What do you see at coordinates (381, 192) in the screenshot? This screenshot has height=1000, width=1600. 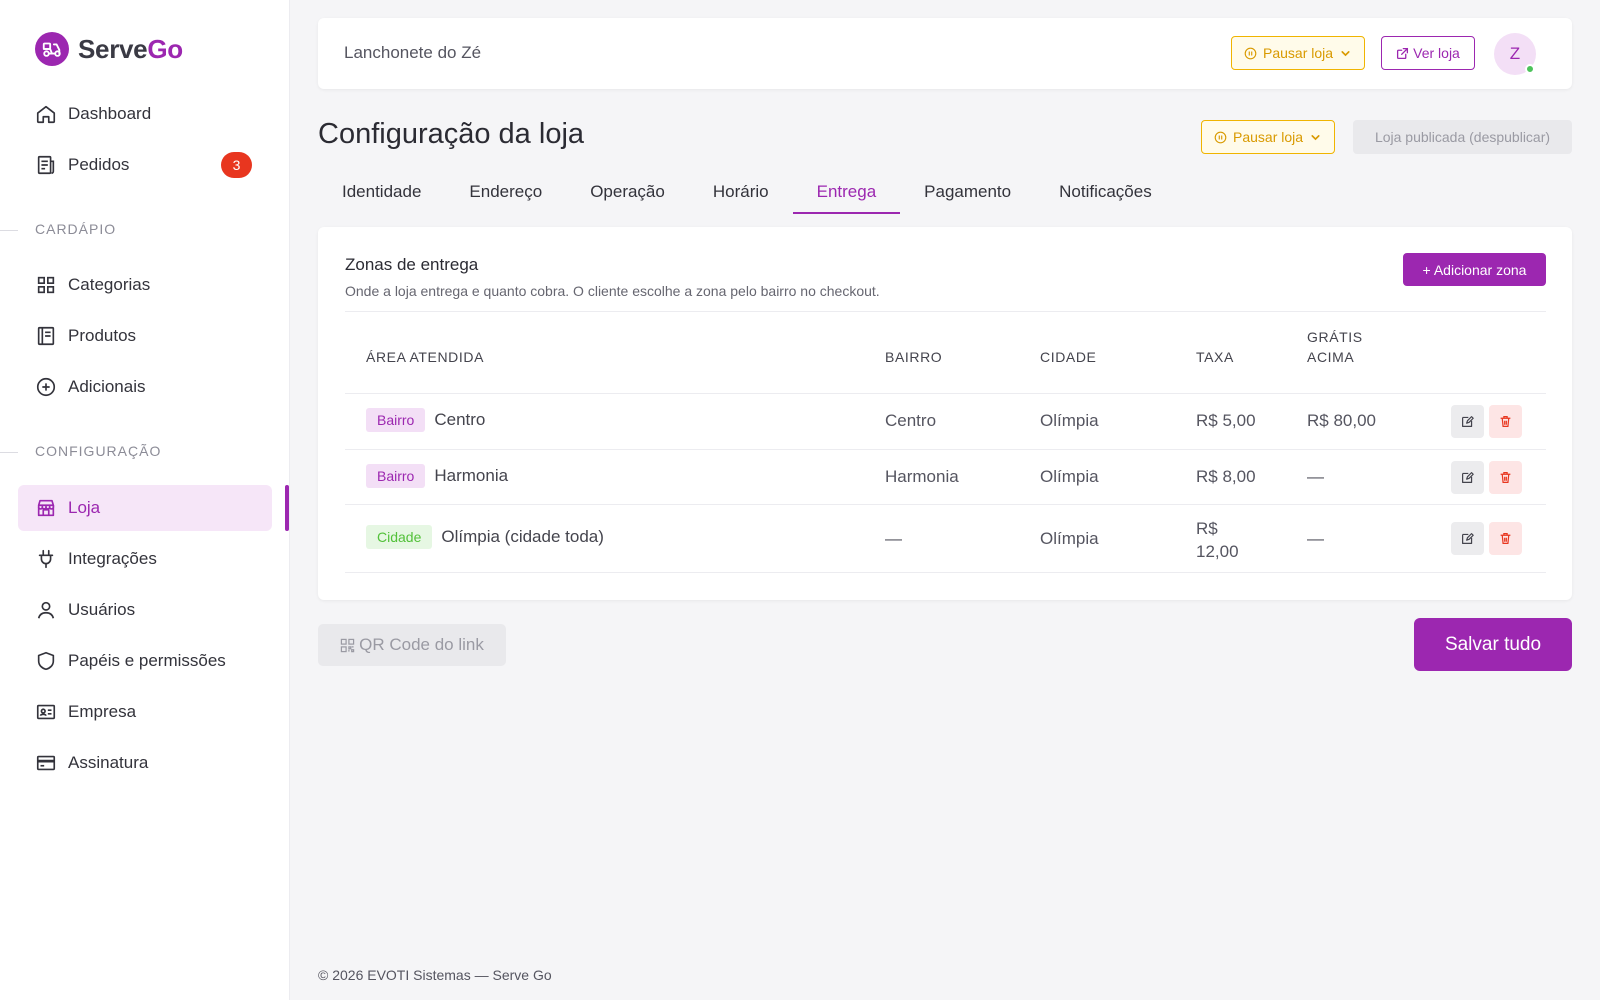 I see `tab-identidade: Identidade` at bounding box center [381, 192].